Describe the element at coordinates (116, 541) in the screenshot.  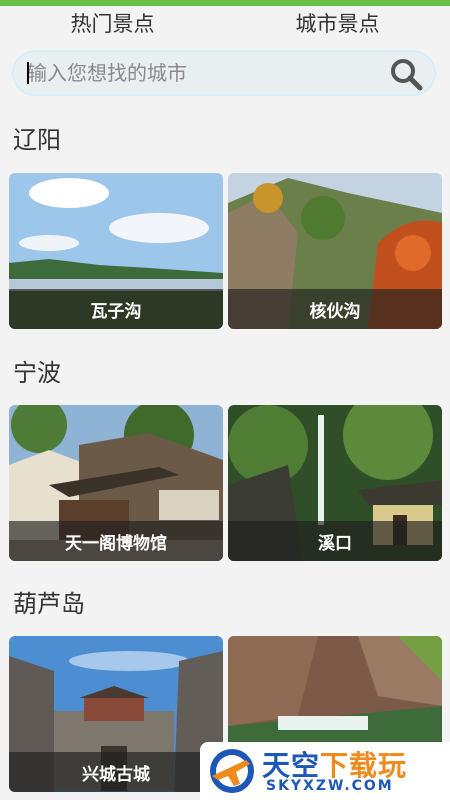
I see `spot-name: 天一阁博物馆` at that location.